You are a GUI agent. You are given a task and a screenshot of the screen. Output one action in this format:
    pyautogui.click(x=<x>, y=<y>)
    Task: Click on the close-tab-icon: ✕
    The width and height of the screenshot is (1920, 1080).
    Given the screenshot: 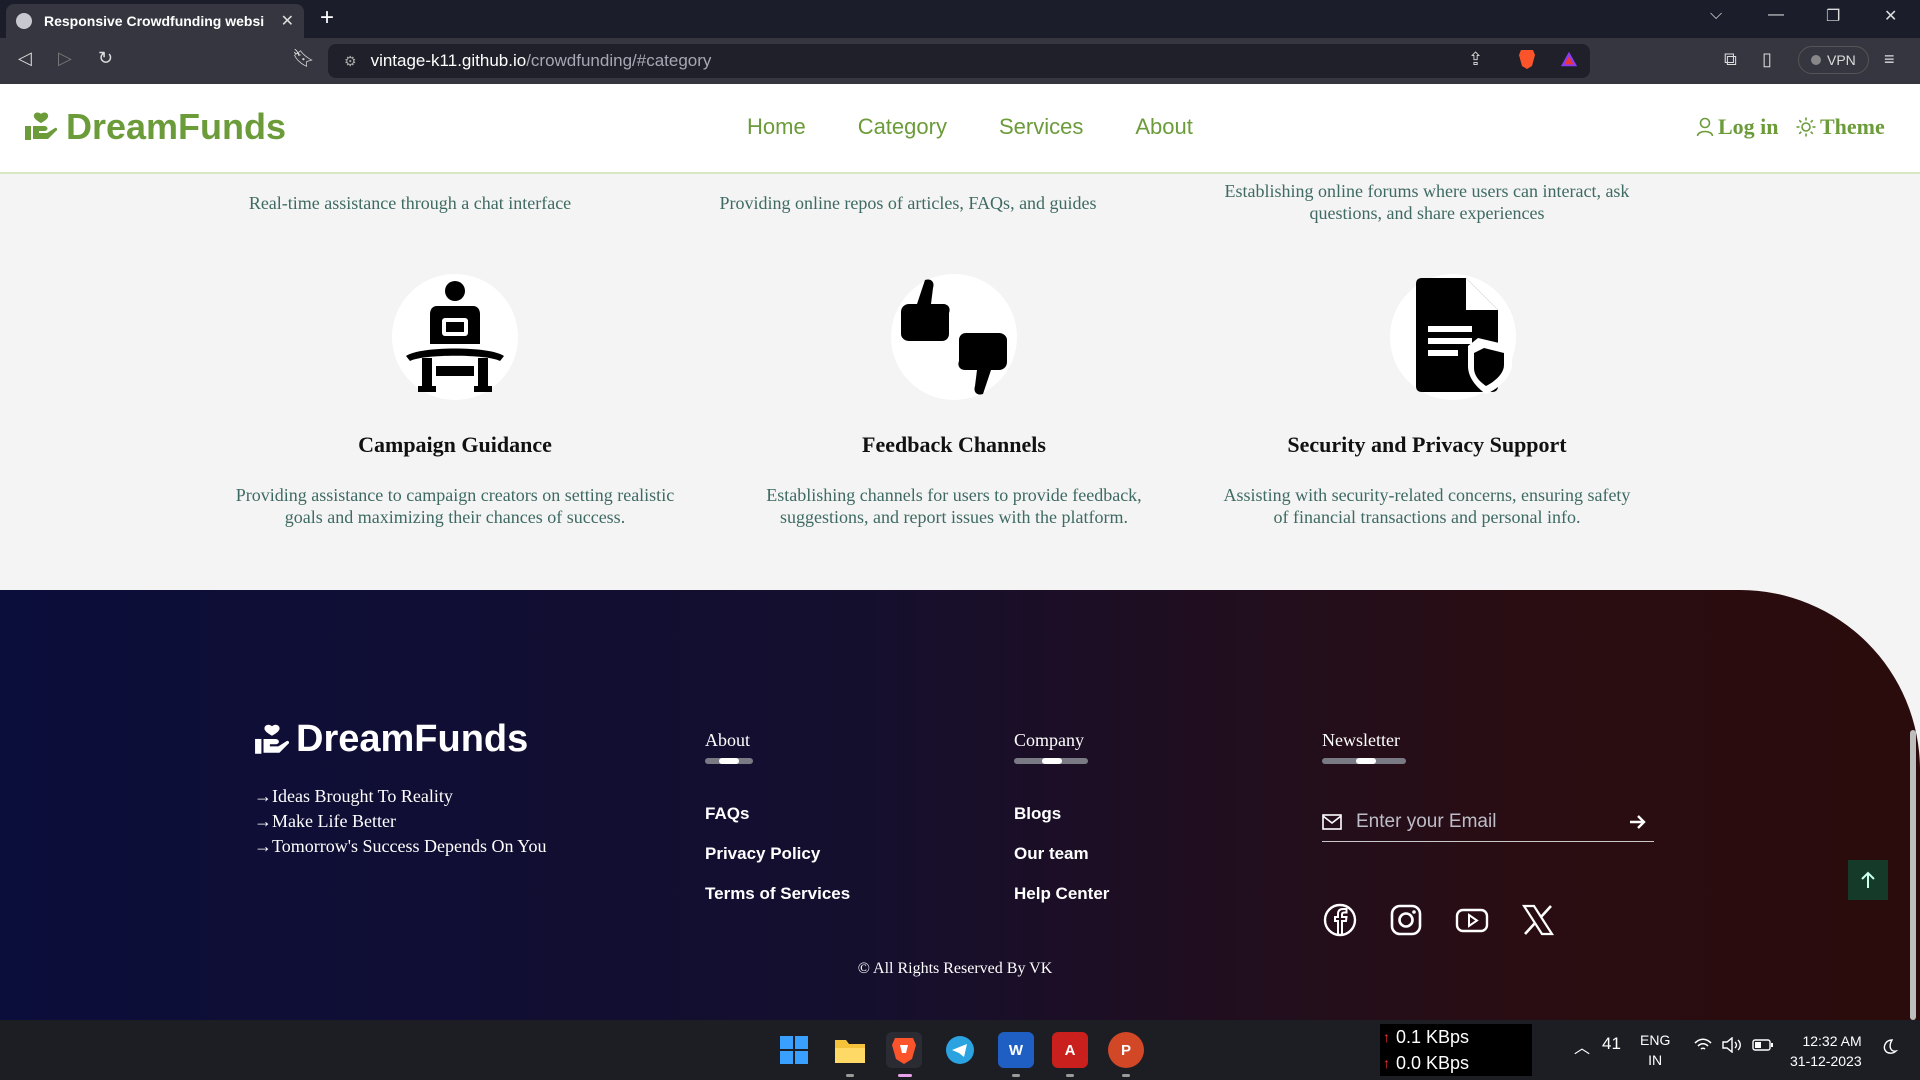 What is the action you would take?
    pyautogui.click(x=287, y=21)
    